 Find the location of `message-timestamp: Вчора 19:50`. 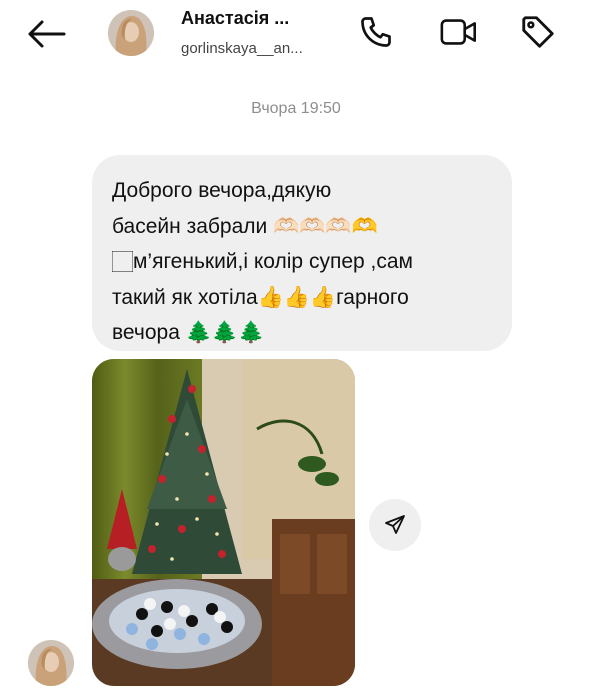

message-timestamp: Вчора 19:50 is located at coordinates (296, 108).